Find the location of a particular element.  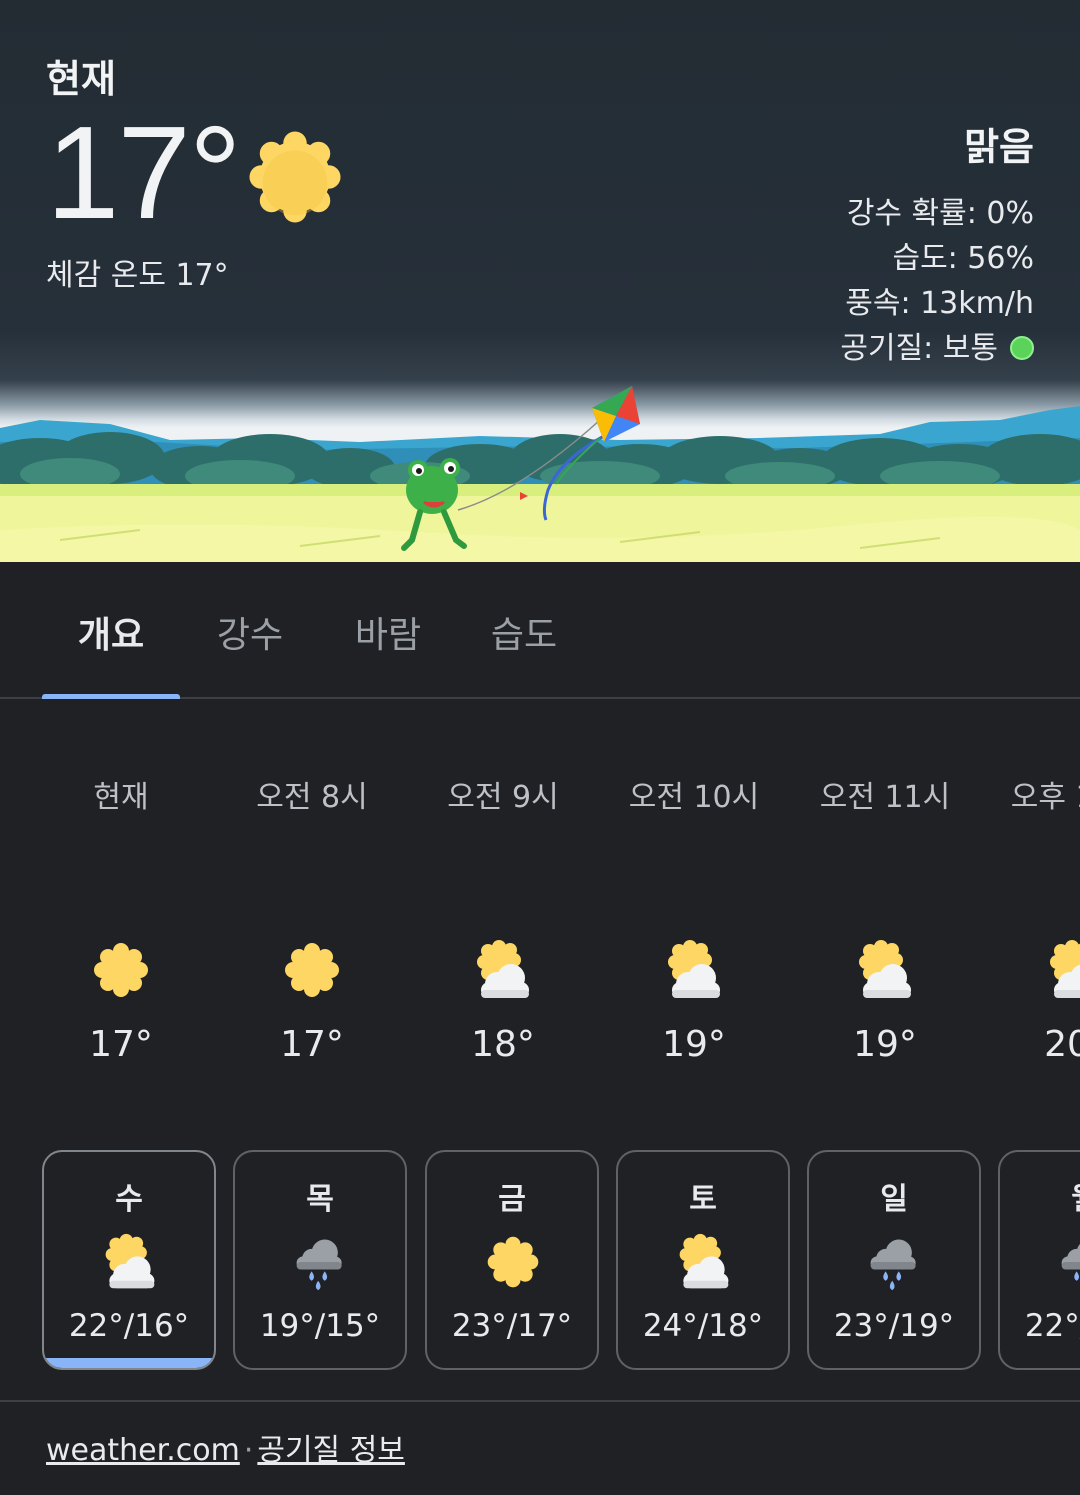

day-name: 월 is located at coordinates (1040, 1196).